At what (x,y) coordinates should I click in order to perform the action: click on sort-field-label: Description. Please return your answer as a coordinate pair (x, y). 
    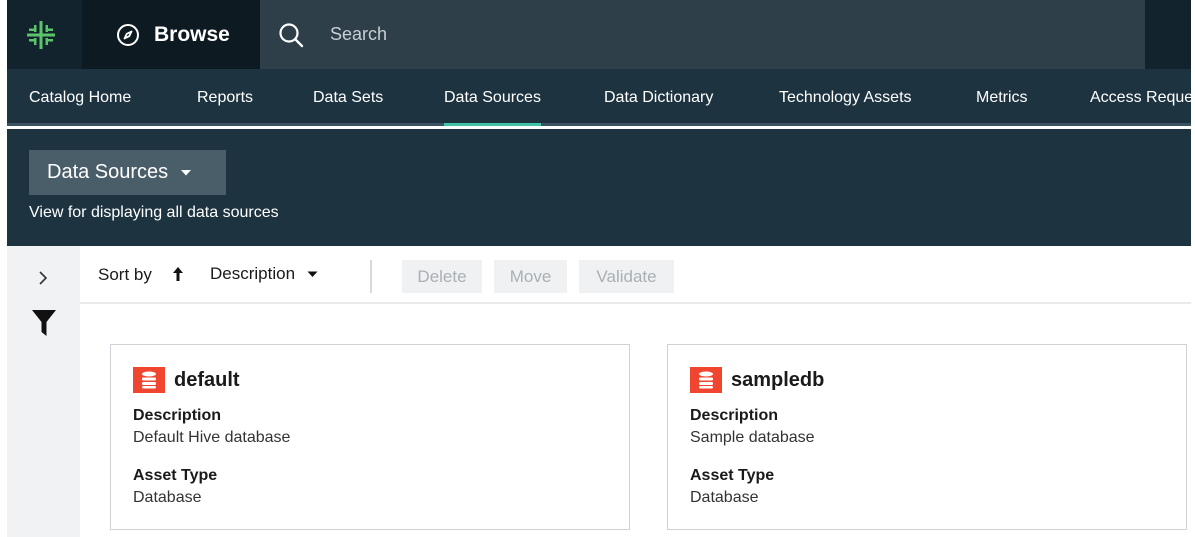
    Looking at the image, I should click on (253, 273).